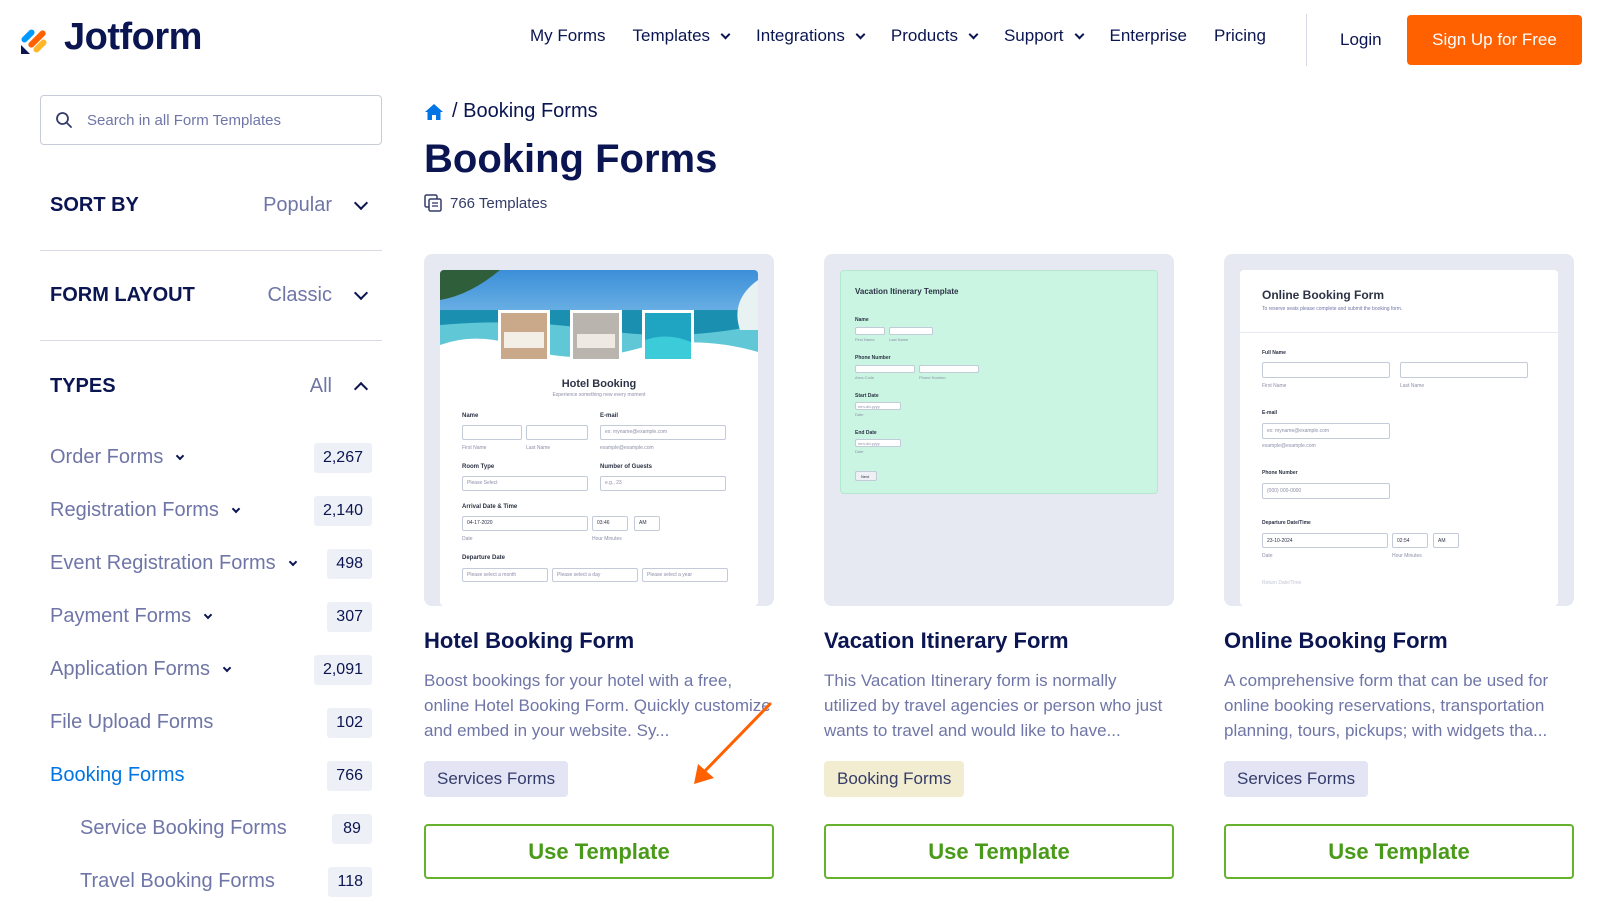  What do you see at coordinates (177, 881) in the screenshot?
I see `type-item-label: Travel Booking Forms` at bounding box center [177, 881].